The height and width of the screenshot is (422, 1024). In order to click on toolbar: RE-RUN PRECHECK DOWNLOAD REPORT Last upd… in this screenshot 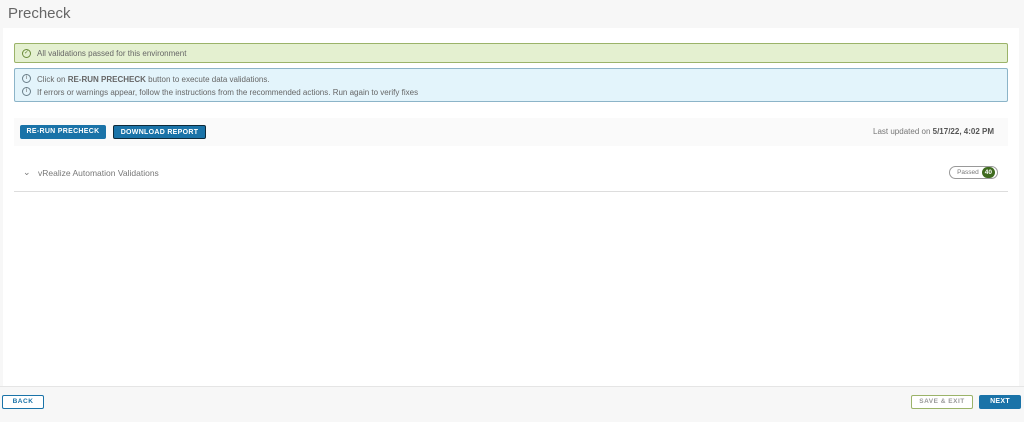, I will do `click(511, 132)`.